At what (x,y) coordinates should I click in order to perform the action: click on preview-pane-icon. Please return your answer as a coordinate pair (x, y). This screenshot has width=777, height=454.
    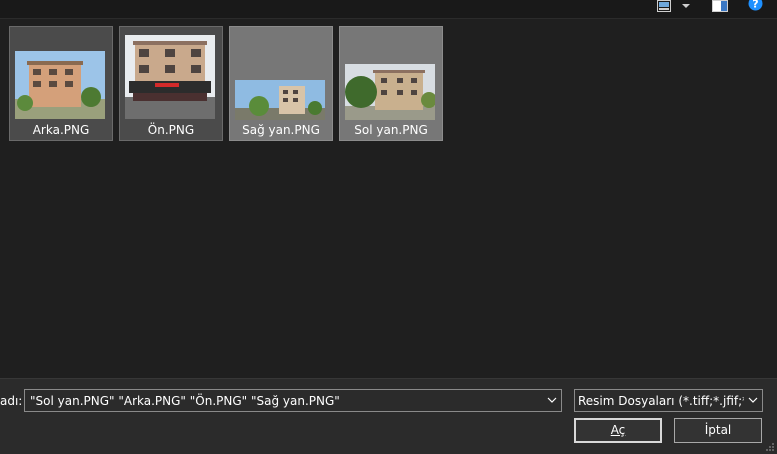
    Looking at the image, I should click on (720, 6).